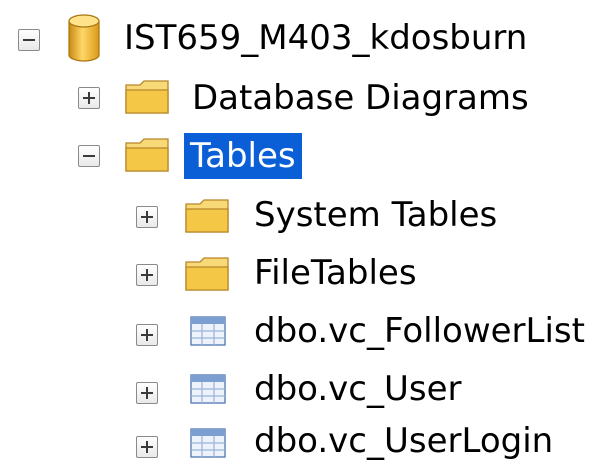 This screenshot has height=470, width=600. I want to click on table-label-user: dbo.vc_User, so click(358, 389).